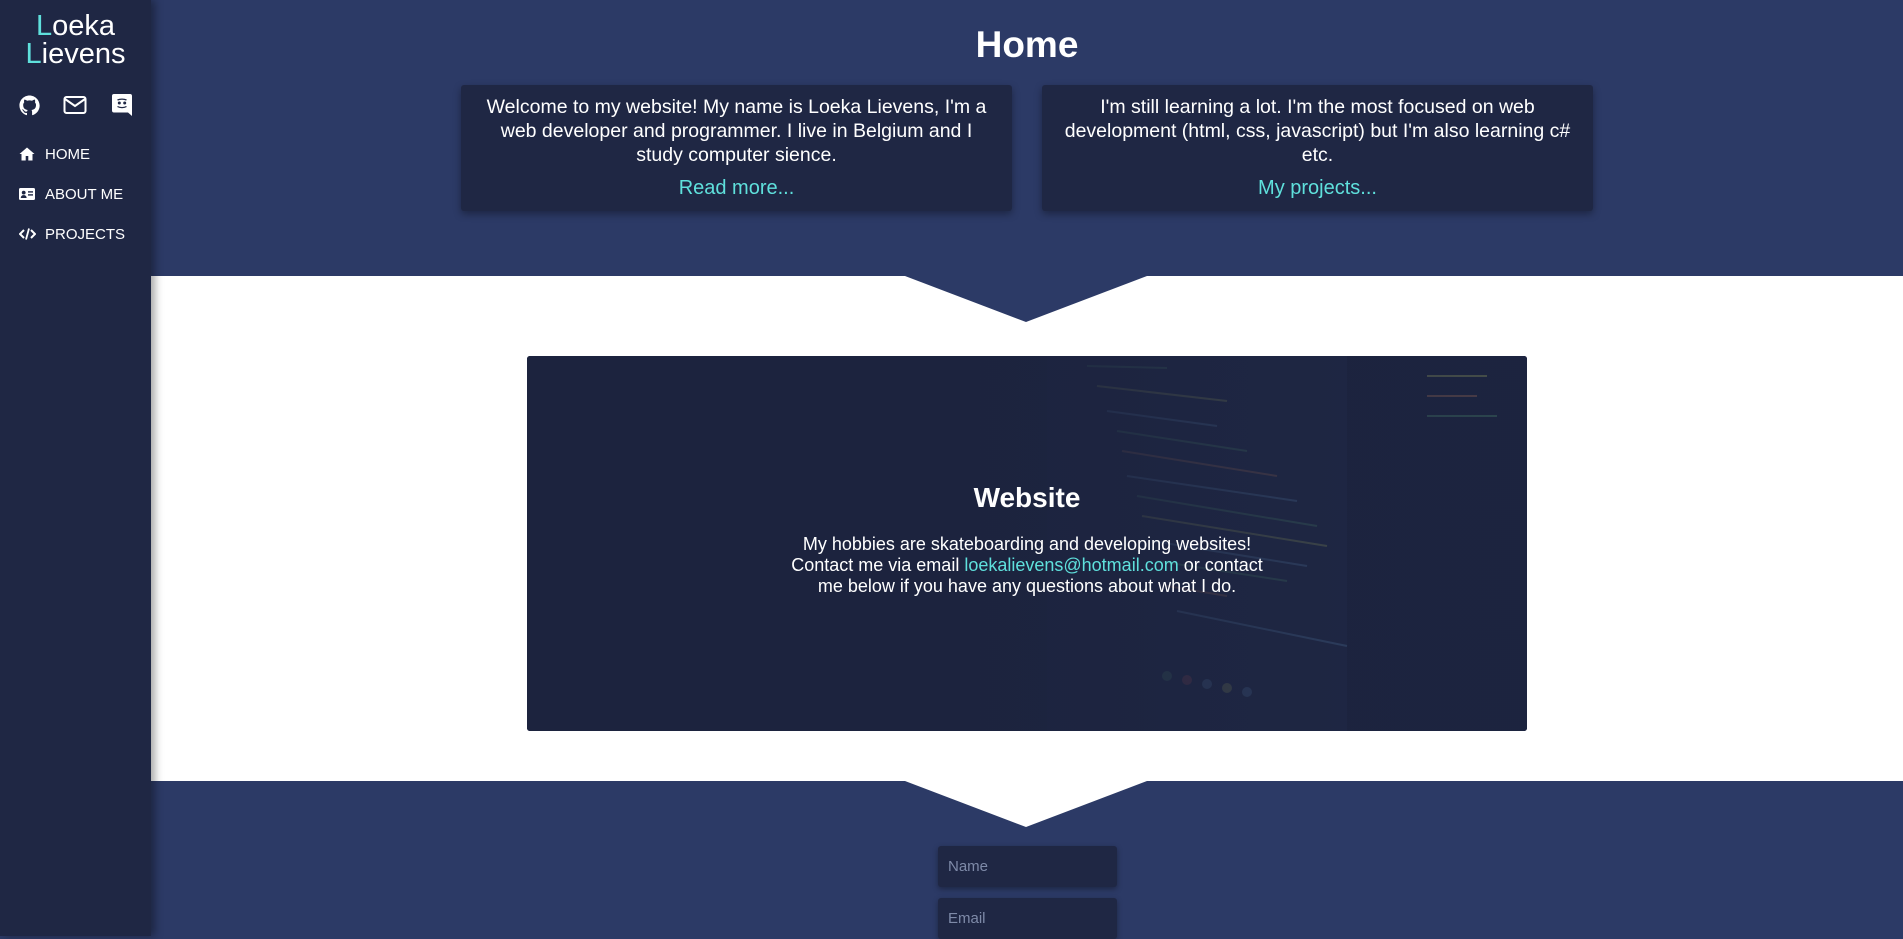 Image resolution: width=1903 pixels, height=939 pixels. Describe the element at coordinates (27, 154) in the screenshot. I see `home-icon` at that location.